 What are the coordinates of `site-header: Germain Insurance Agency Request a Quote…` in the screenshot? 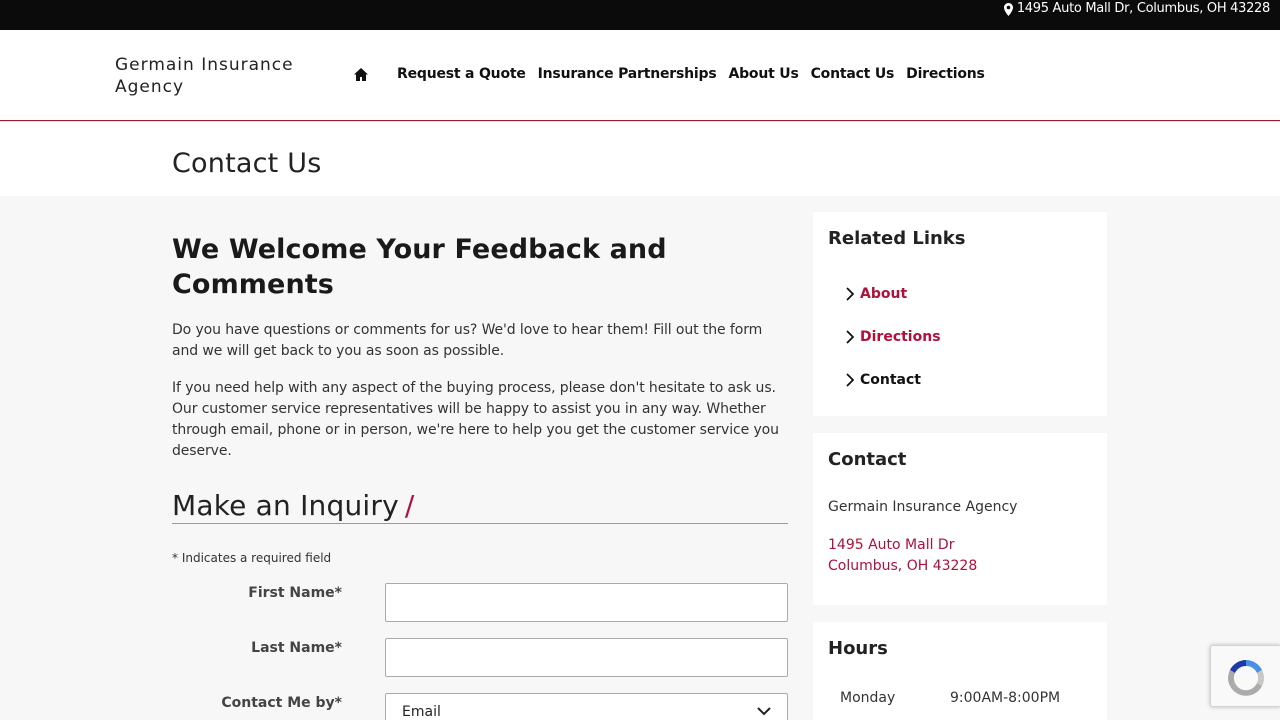 It's located at (640, 75).